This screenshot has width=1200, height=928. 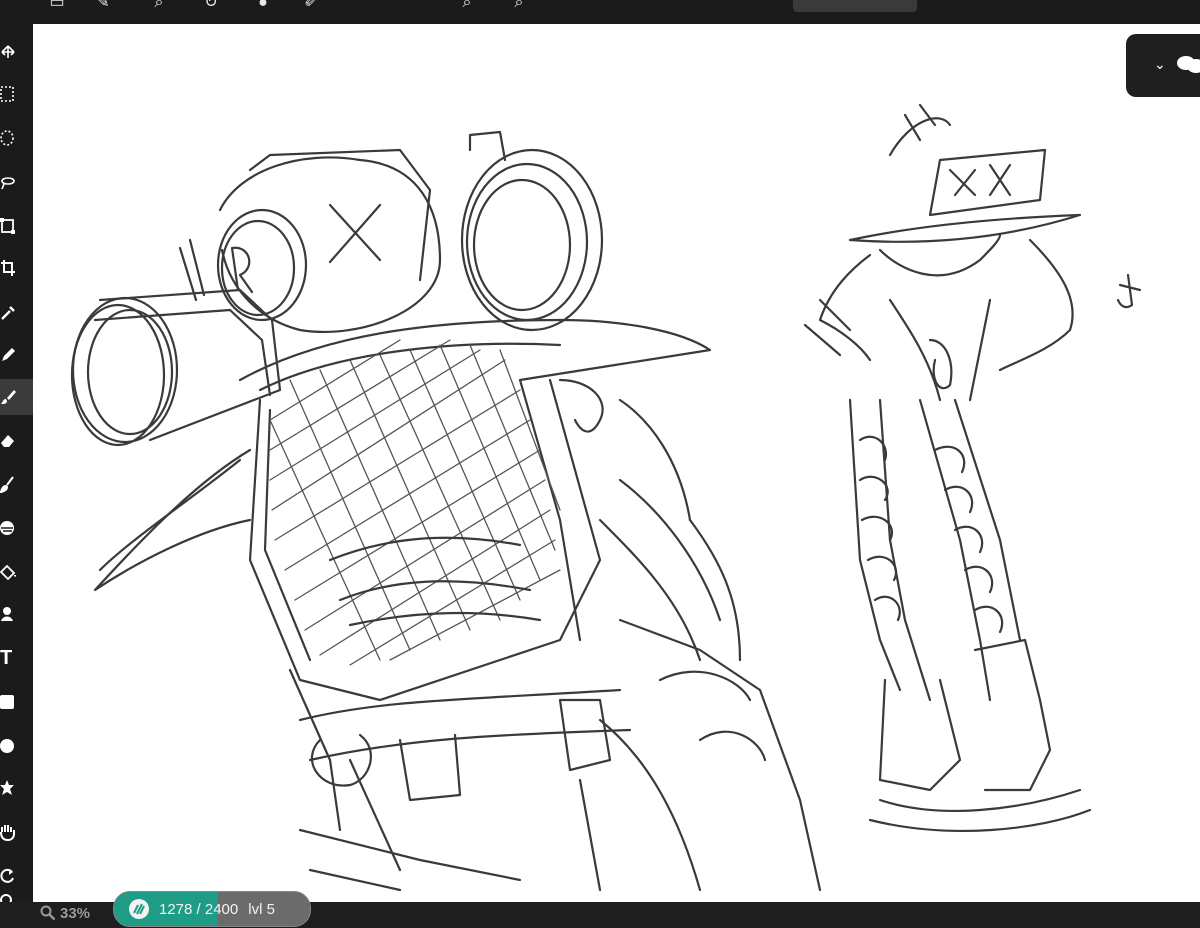 What do you see at coordinates (16, 440) in the screenshot?
I see `eraser-tool` at bounding box center [16, 440].